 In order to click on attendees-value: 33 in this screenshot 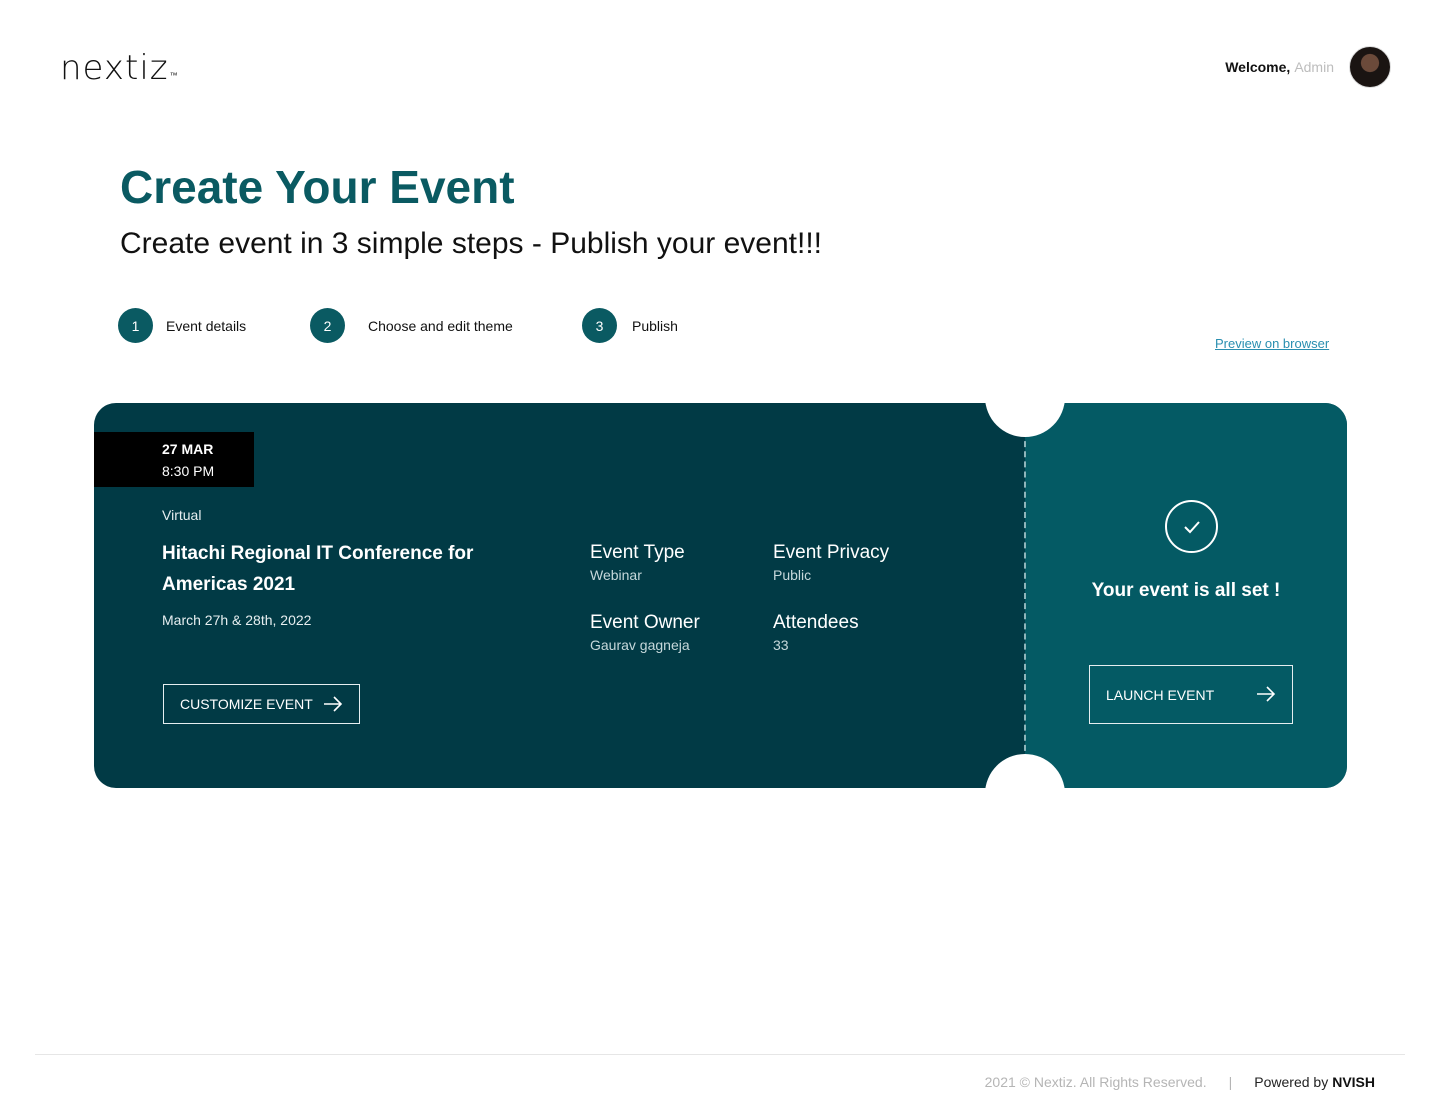, I will do `click(781, 645)`.